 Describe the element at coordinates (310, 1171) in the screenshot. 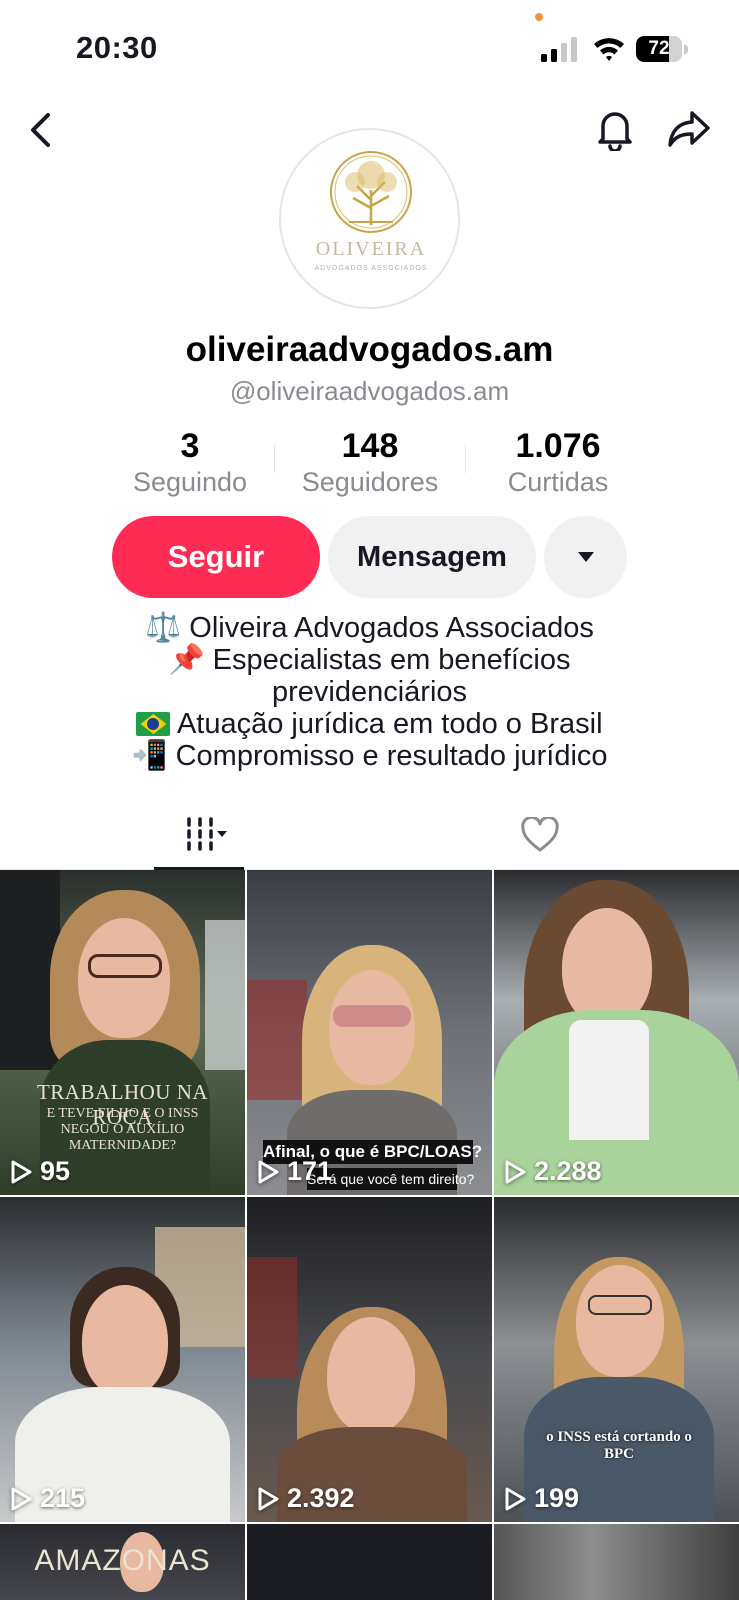

I see `video-view-count: 171` at that location.